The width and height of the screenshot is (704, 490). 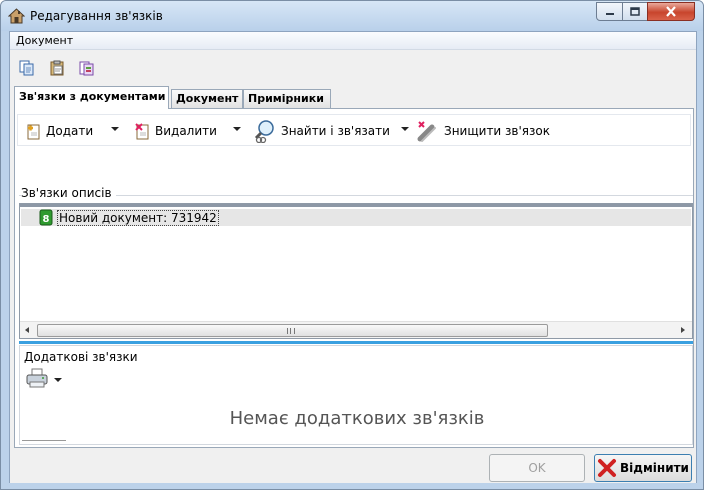 I want to click on minimize-button, so click(x=609, y=11).